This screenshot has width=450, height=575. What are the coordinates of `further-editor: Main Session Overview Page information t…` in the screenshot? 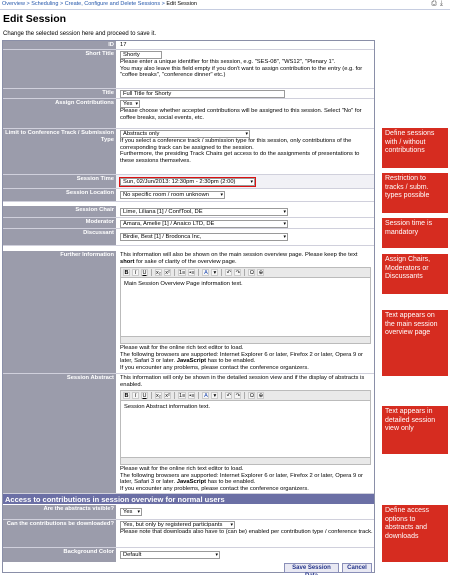 It's located at (245, 307).